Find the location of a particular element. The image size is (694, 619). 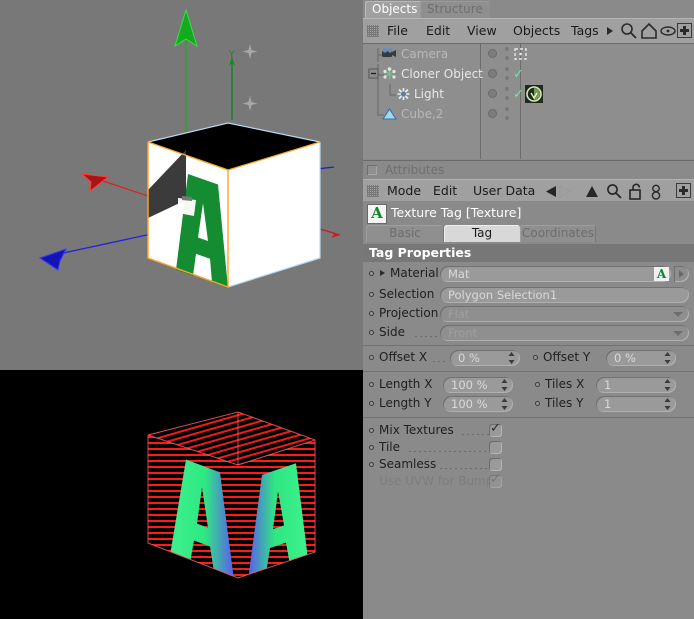

back-arrow-icon is located at coordinates (551, 191).